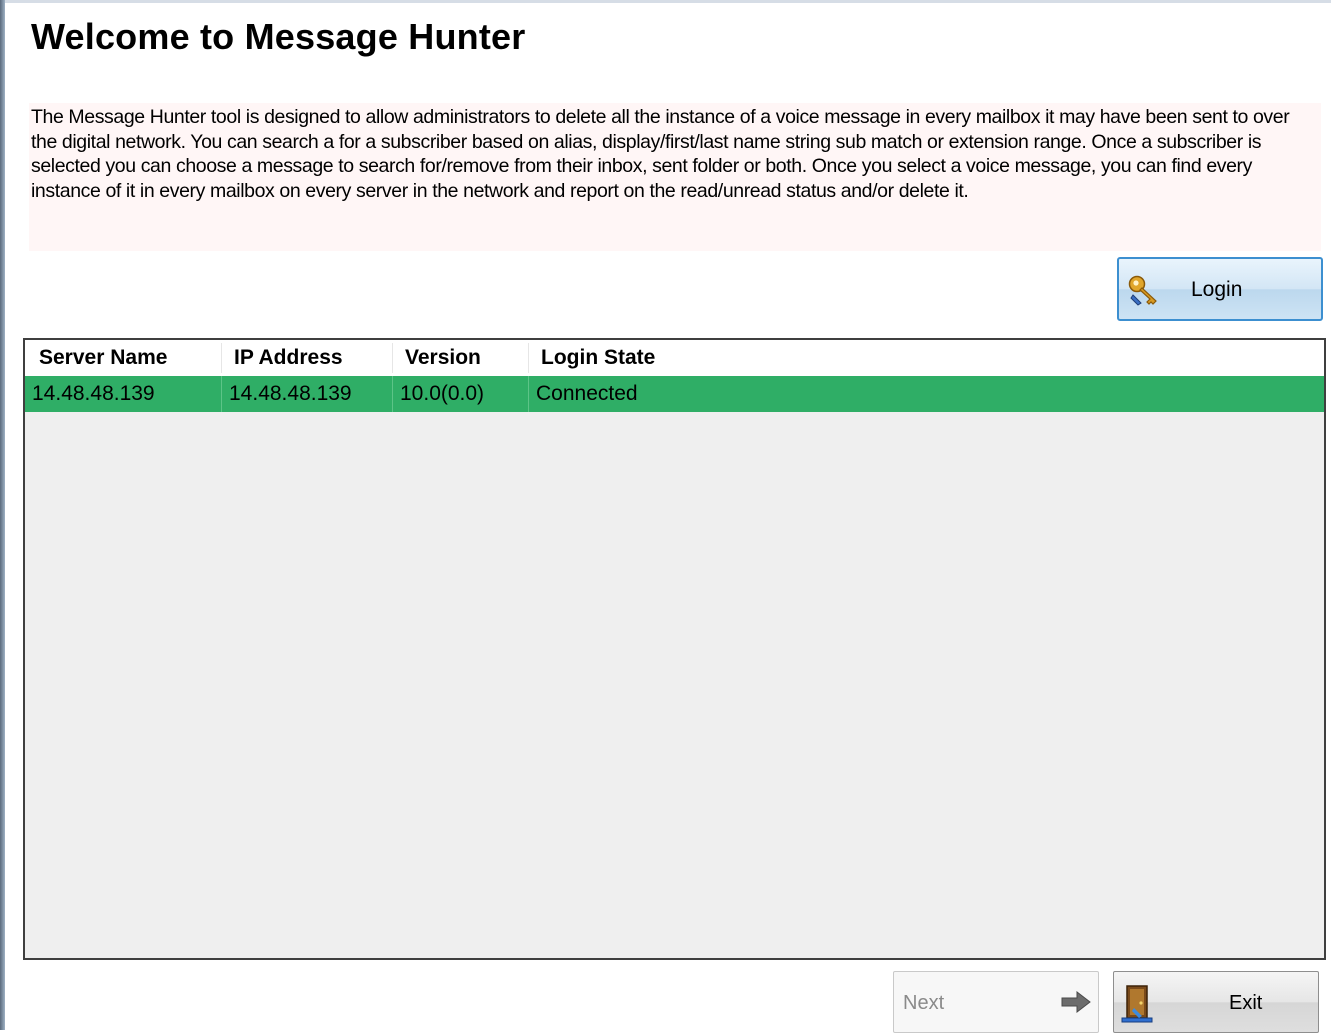 The image size is (1331, 1033). I want to click on window-left-border, so click(2, 515).